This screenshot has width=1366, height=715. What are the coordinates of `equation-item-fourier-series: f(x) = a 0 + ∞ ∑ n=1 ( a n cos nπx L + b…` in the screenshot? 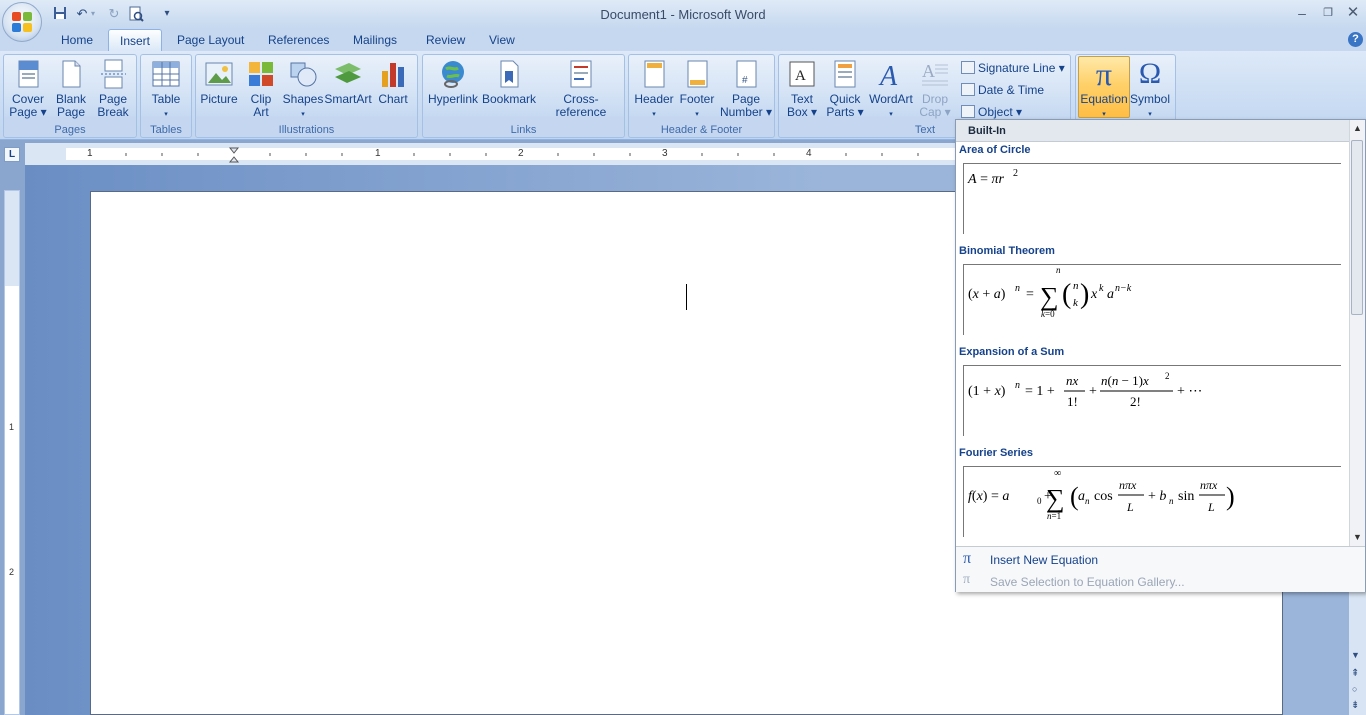 It's located at (1152, 501).